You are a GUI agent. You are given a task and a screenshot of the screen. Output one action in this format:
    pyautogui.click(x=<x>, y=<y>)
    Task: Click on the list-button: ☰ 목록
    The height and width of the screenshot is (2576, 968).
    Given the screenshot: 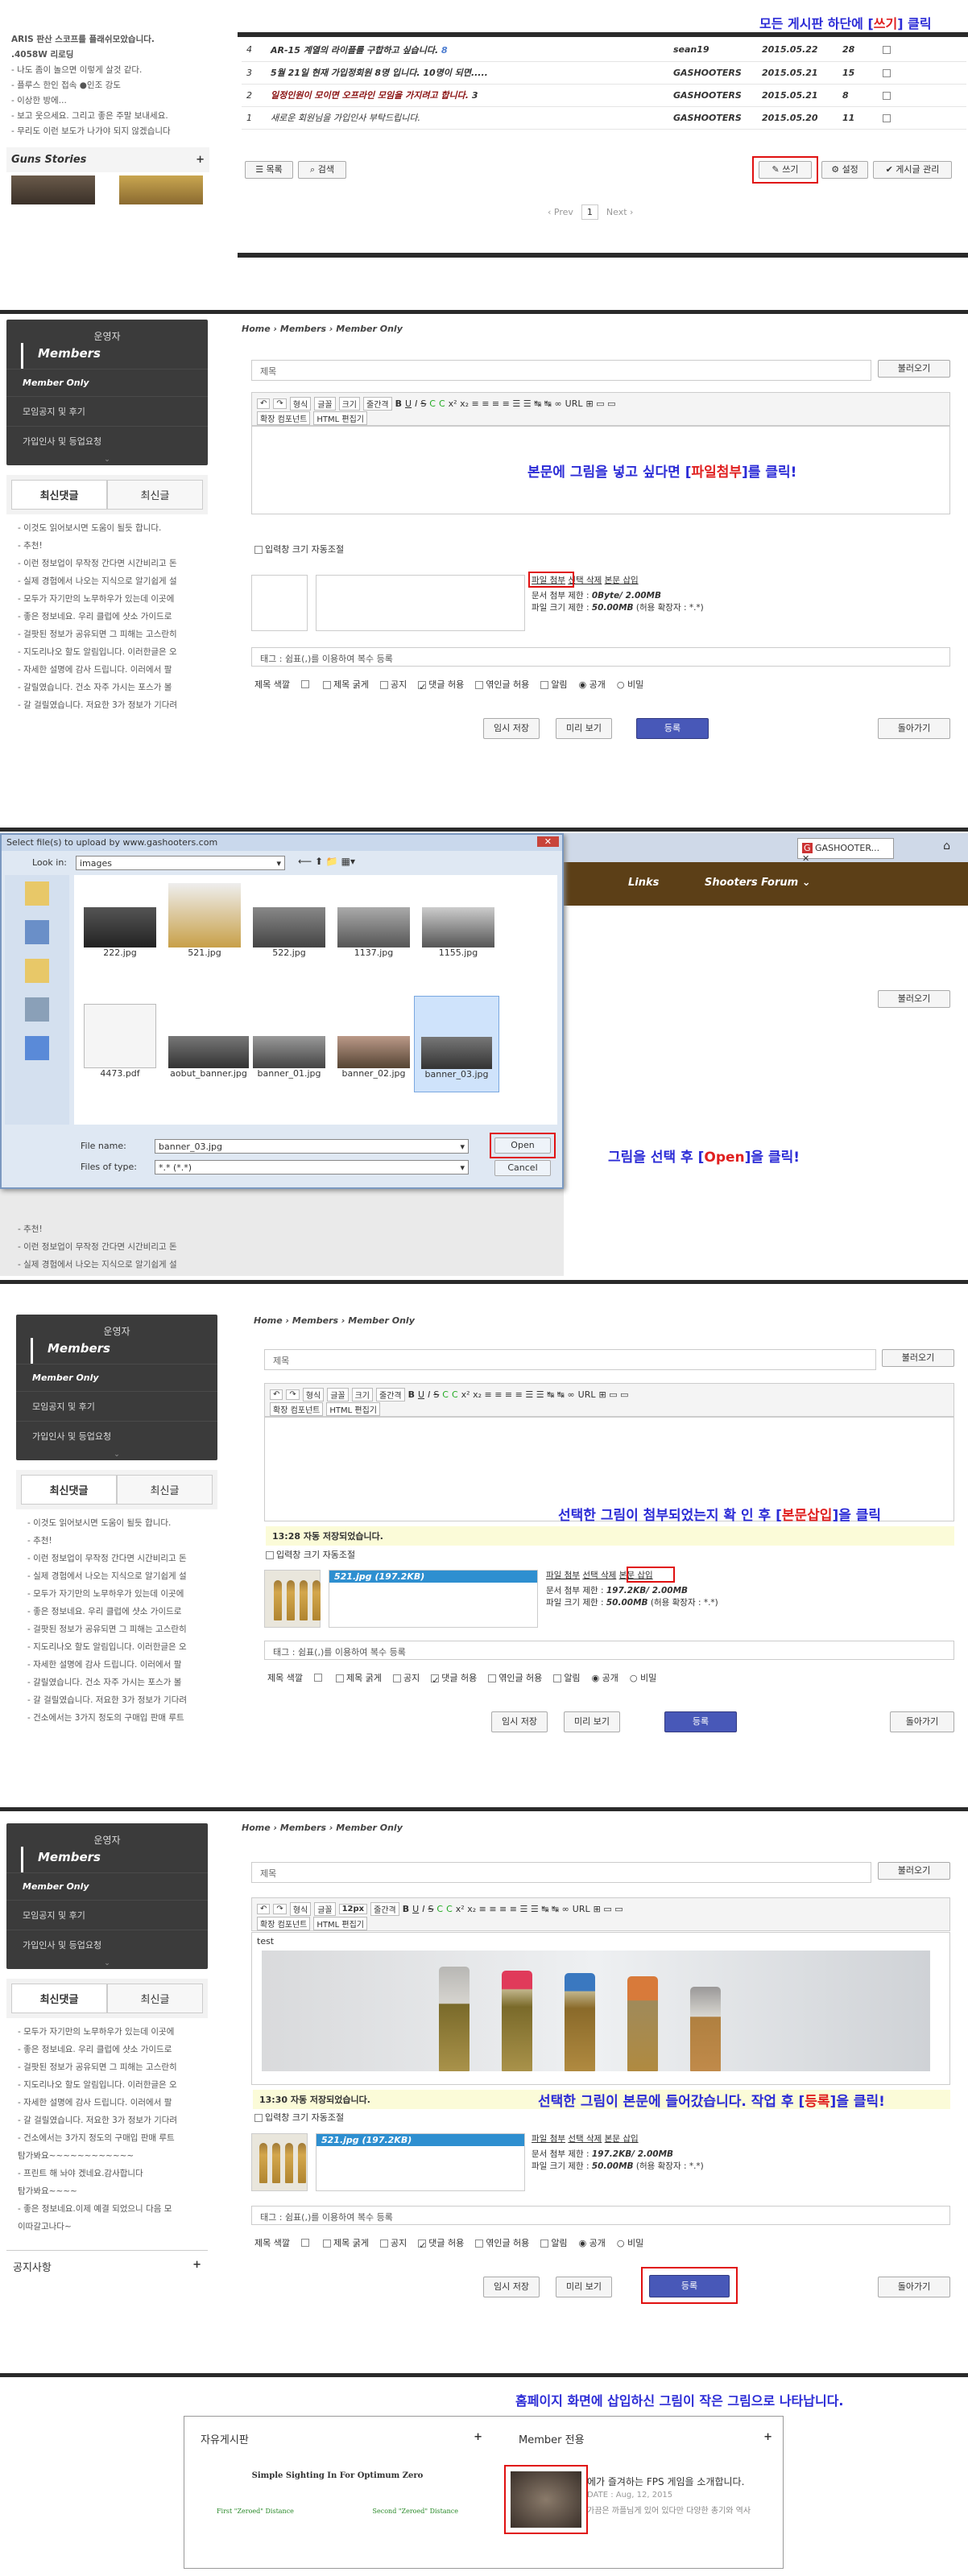 What is the action you would take?
    pyautogui.click(x=269, y=170)
    